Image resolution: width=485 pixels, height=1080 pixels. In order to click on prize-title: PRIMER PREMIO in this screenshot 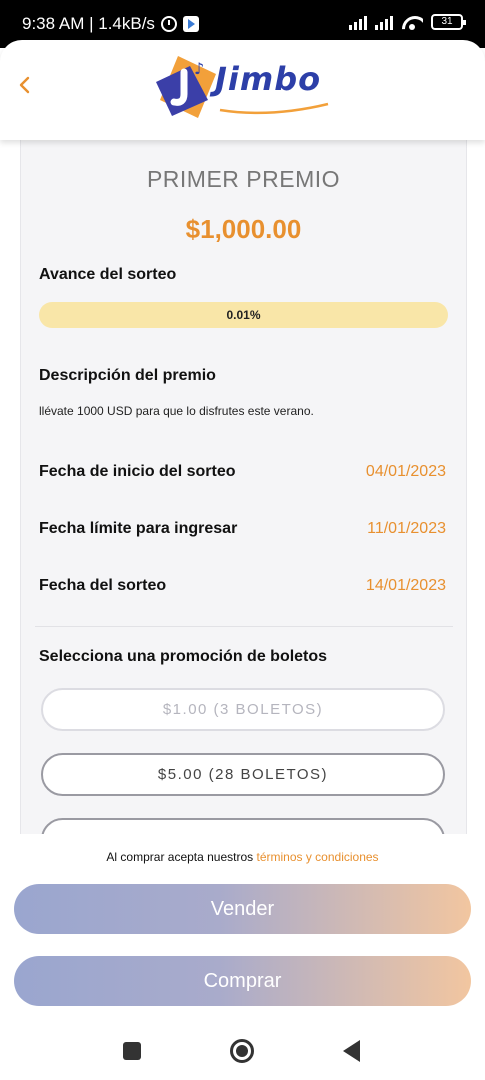, I will do `click(243, 179)`.